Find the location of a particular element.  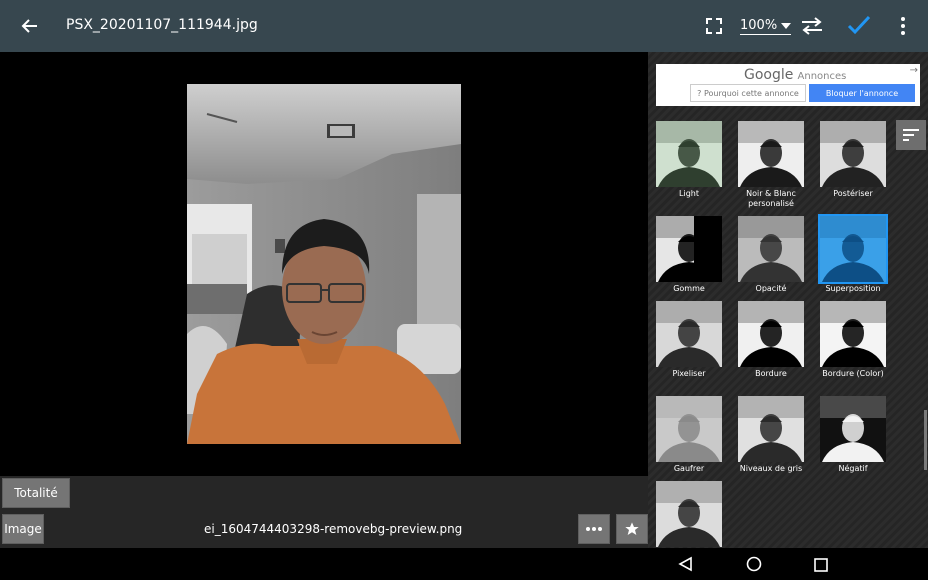

effect-item: Bordure (Color) is located at coordinates (853, 340).